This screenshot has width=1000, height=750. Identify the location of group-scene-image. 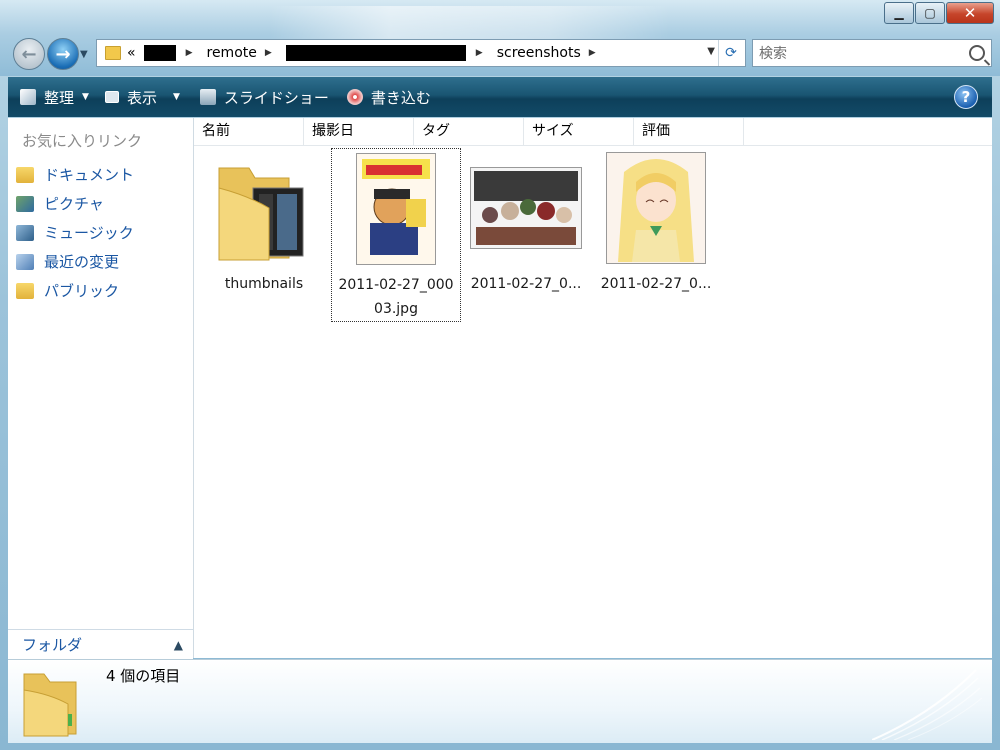
(526, 208).